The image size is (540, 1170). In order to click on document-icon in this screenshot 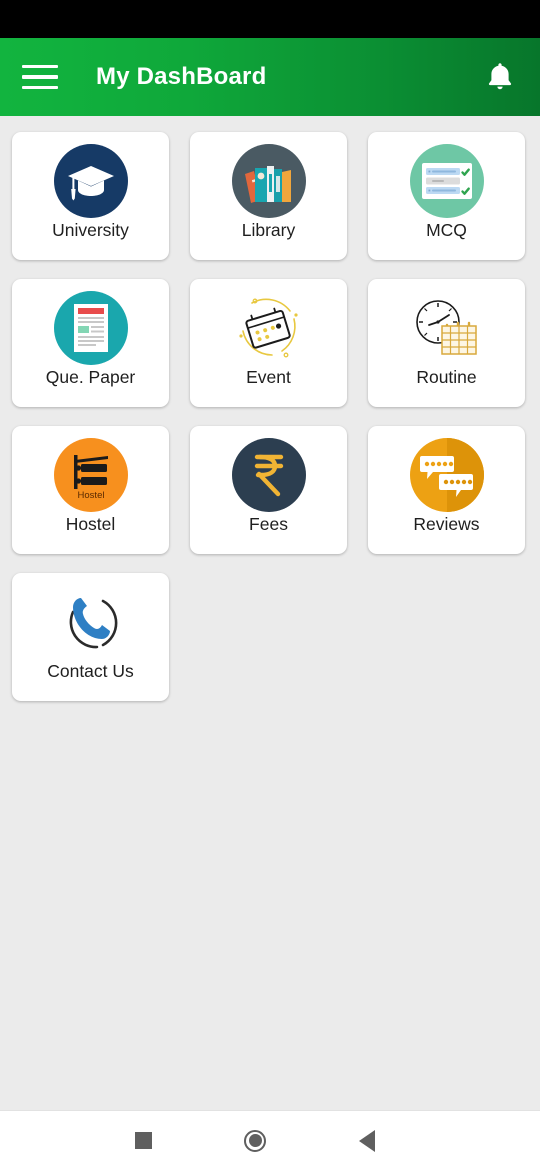, I will do `click(91, 328)`.